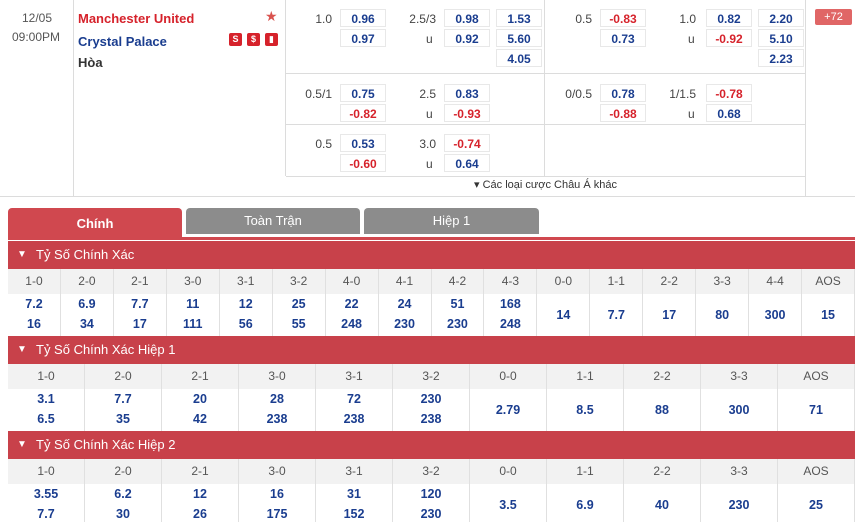 The image size is (855, 522). I want to click on odds-cell: 0.92, so click(467, 38).